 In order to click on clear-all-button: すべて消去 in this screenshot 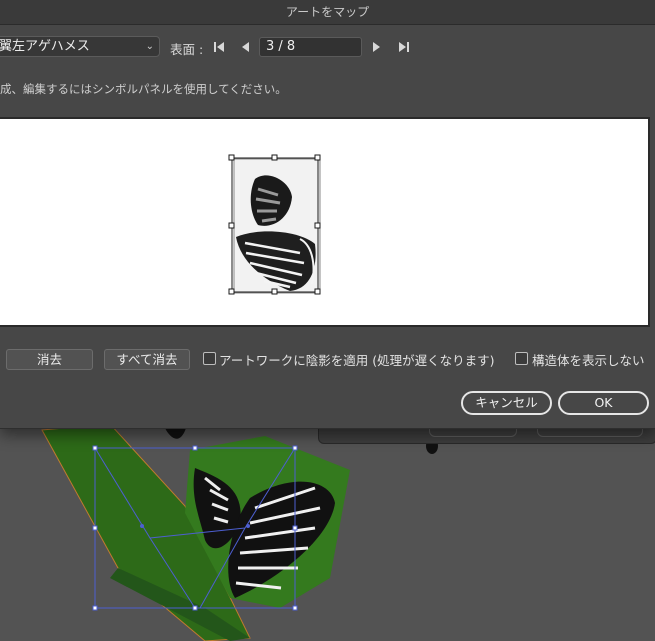, I will do `click(147, 359)`.